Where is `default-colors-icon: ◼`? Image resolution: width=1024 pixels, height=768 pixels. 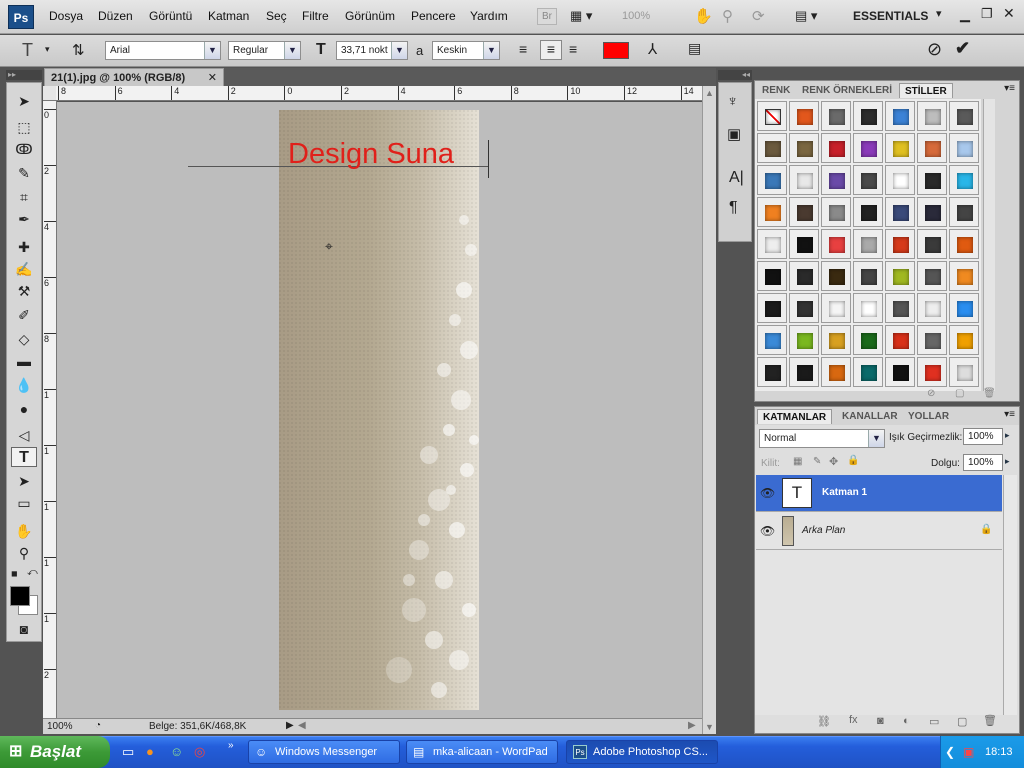
default-colors-icon: ◼ is located at coordinates (14, 573).